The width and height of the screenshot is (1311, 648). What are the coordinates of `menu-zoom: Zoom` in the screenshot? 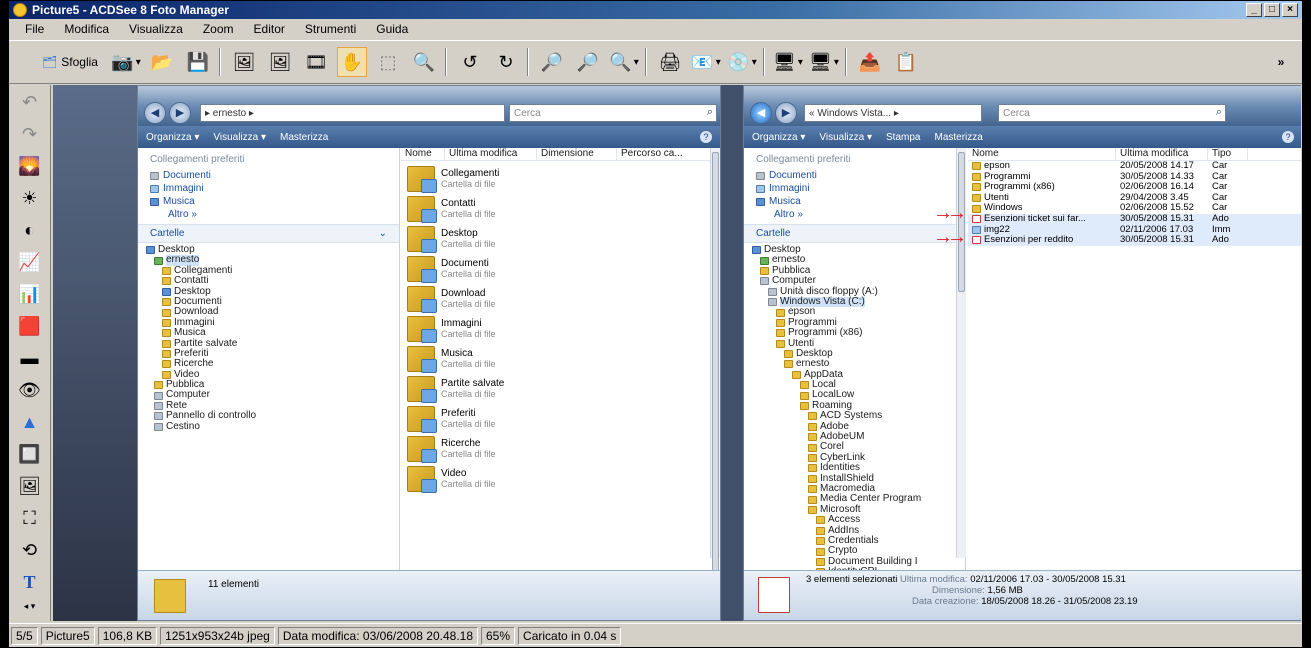 It's located at (218, 29).